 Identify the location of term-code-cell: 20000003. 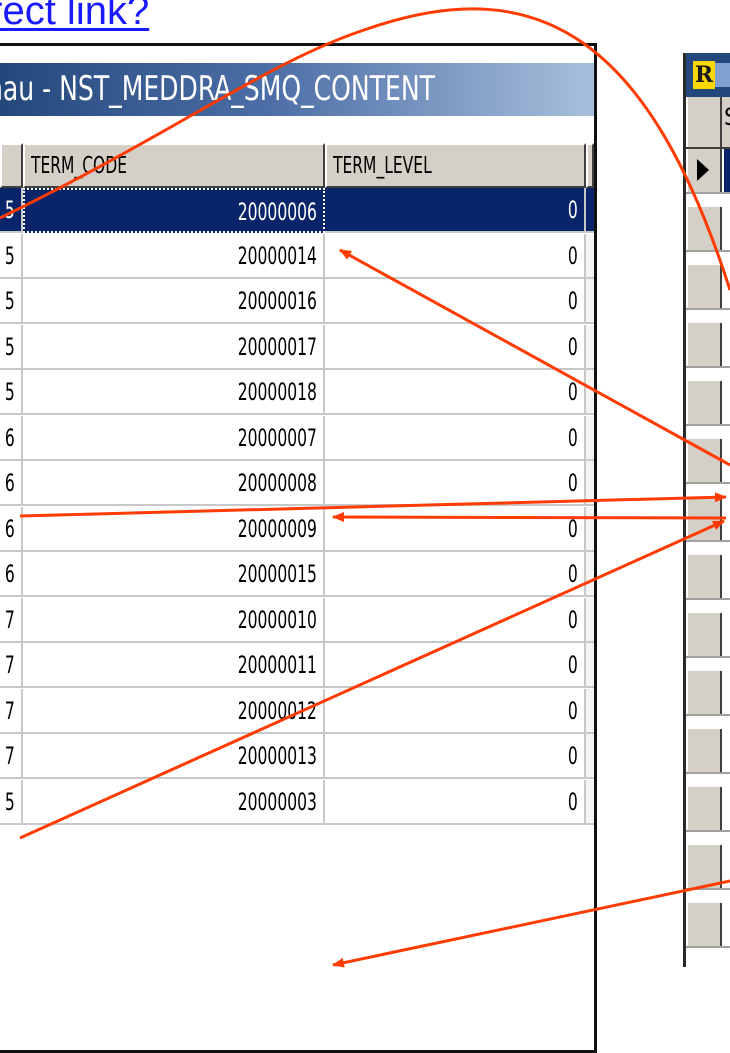
(174, 802).